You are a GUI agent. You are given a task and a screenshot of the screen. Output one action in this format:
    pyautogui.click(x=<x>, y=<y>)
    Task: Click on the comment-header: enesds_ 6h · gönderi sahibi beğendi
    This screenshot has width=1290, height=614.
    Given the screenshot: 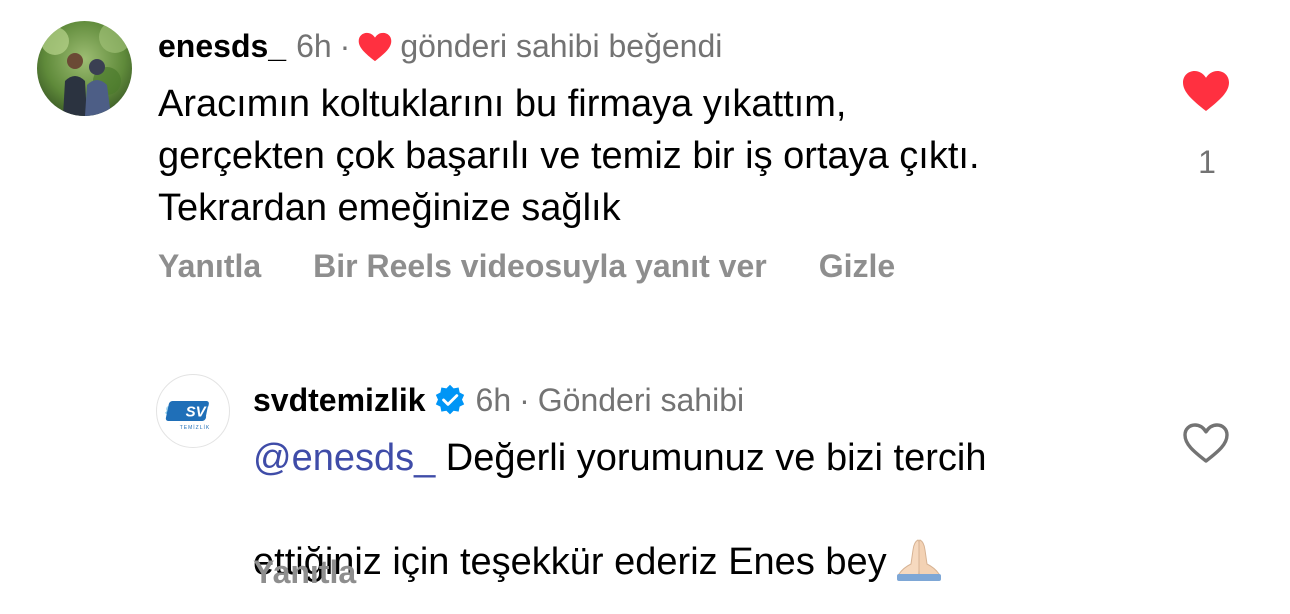 What is the action you would take?
    pyautogui.click(x=440, y=46)
    